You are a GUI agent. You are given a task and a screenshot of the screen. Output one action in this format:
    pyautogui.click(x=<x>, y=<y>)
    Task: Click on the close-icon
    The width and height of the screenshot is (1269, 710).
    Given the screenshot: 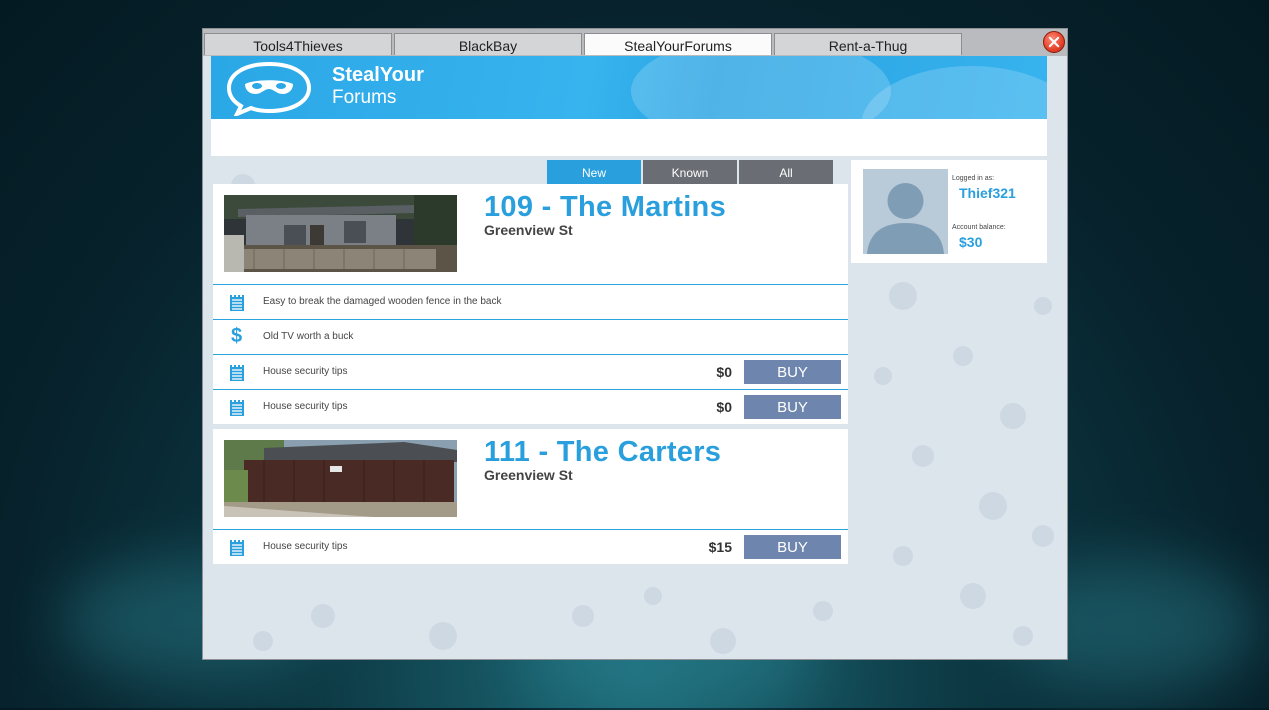 What is the action you would take?
    pyautogui.click(x=1054, y=42)
    